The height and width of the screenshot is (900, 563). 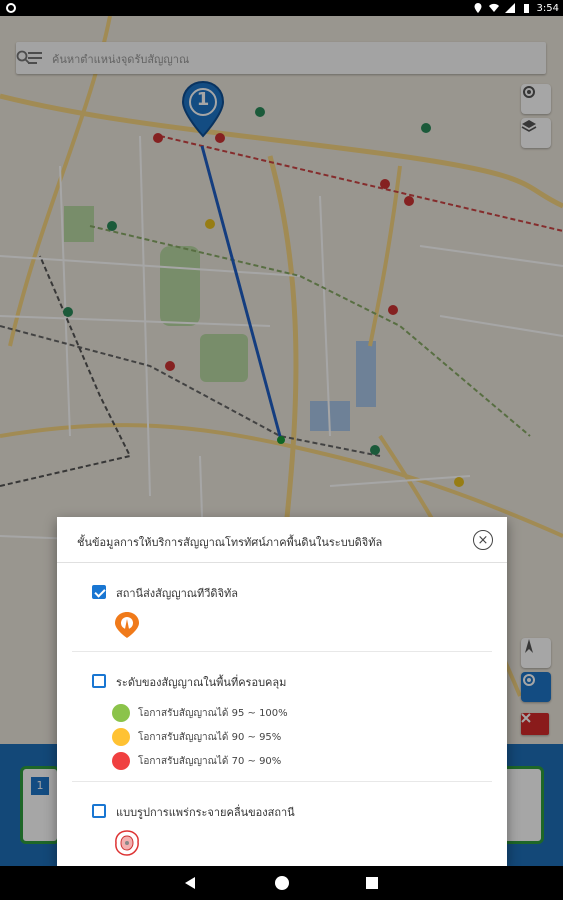 What do you see at coordinates (121, 761) in the screenshot?
I see `legend-dot-red` at bounding box center [121, 761].